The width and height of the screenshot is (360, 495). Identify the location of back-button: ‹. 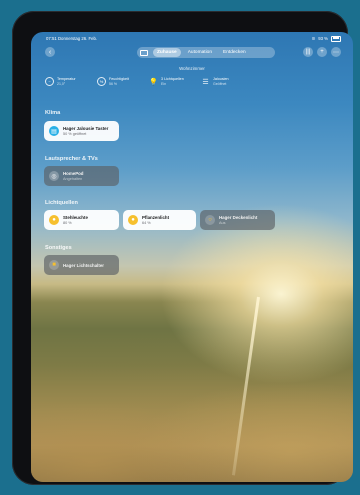
(50, 52).